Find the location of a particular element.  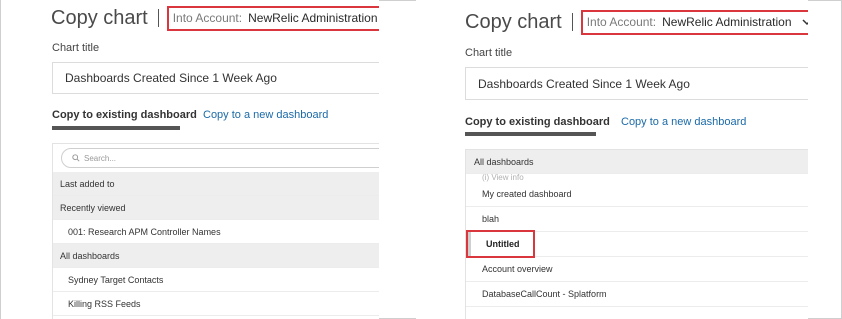

row-label: My created dashboard is located at coordinates (527, 194).